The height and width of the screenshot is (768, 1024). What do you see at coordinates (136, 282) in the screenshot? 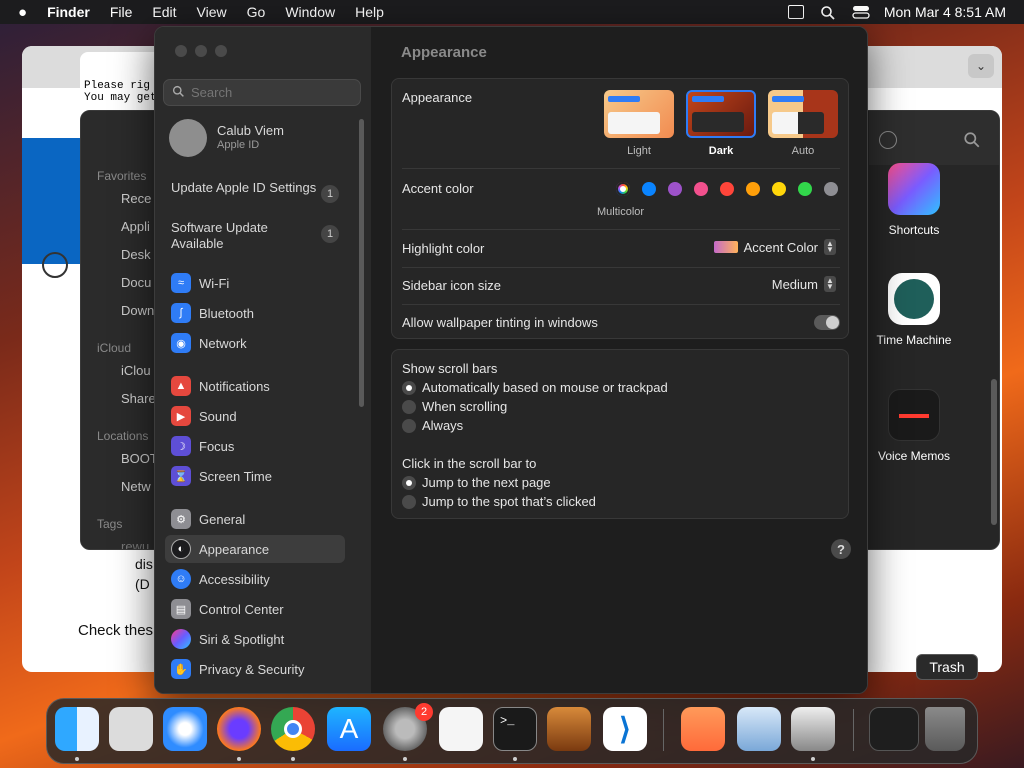
I see `finder-item: Docu` at bounding box center [136, 282].